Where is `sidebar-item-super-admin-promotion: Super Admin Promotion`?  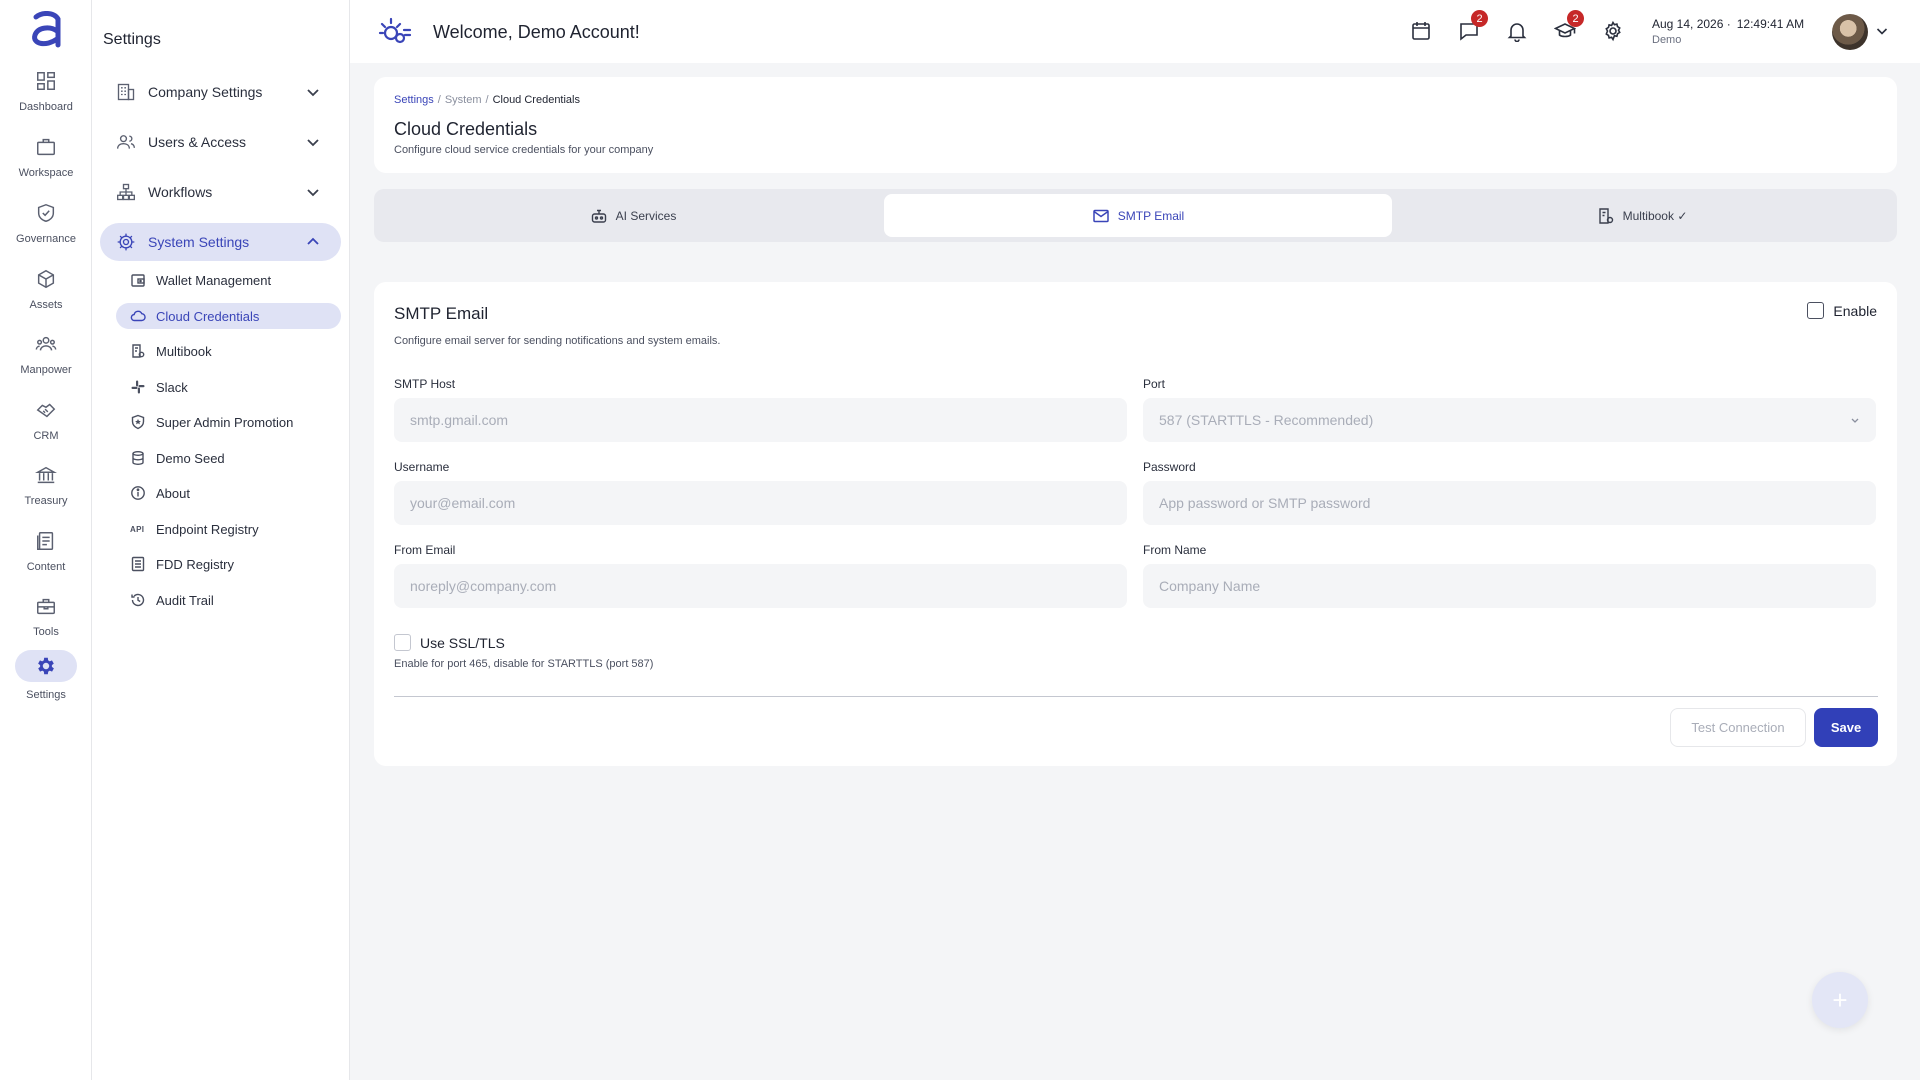
sidebar-item-super-admin-promotion: Super Admin Promotion is located at coordinates (228, 422).